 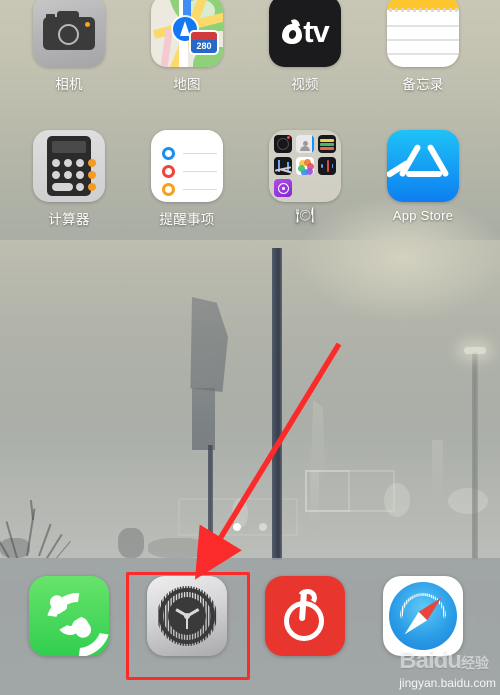 I want to click on app-label: 地图, so click(x=187, y=84).